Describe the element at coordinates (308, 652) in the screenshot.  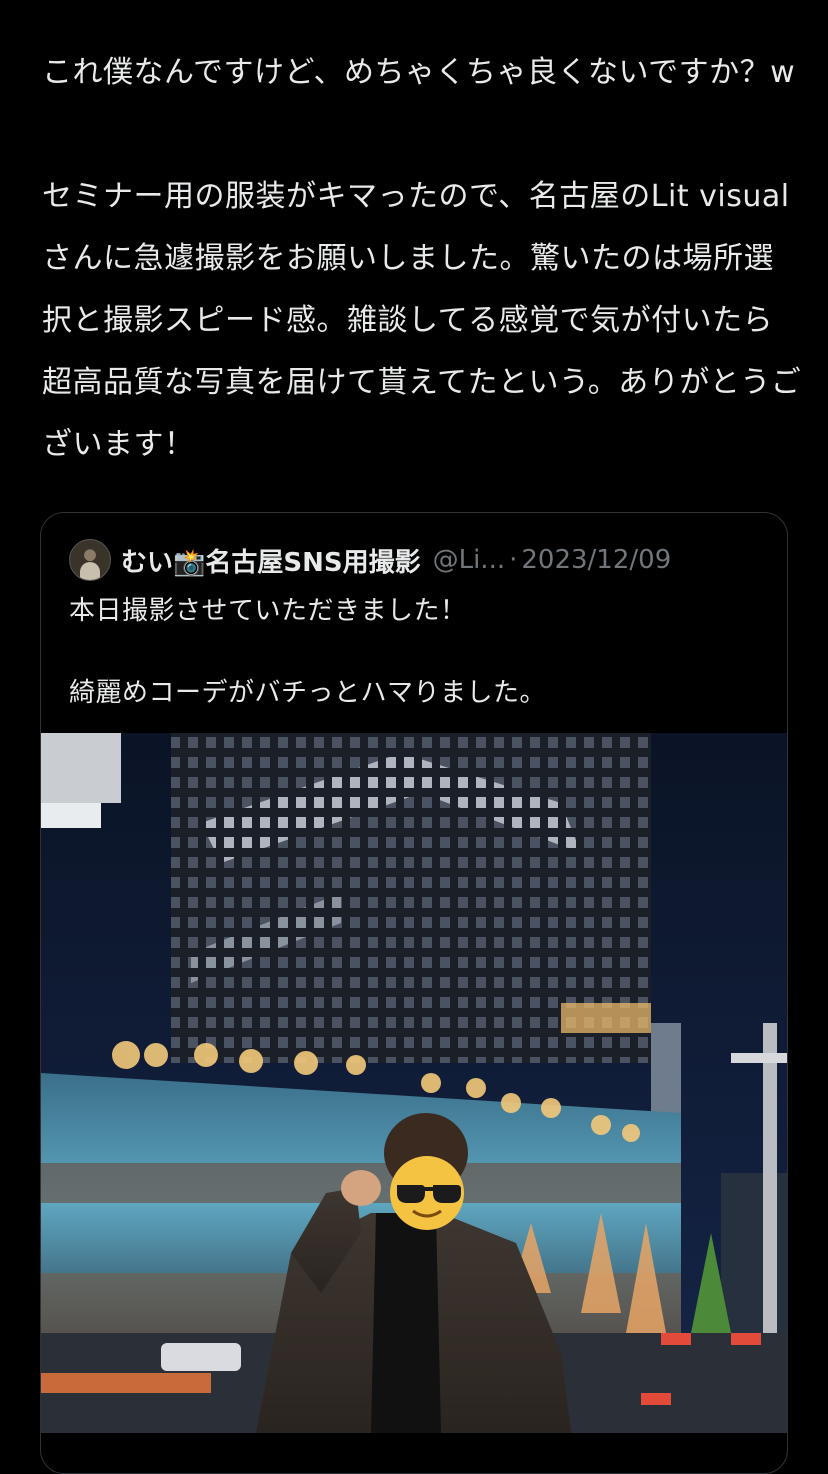
I see `quoted-tweet-text: 本日撮影させていただきました！ 綺麗めコーデがバチっとハマりました。` at that location.